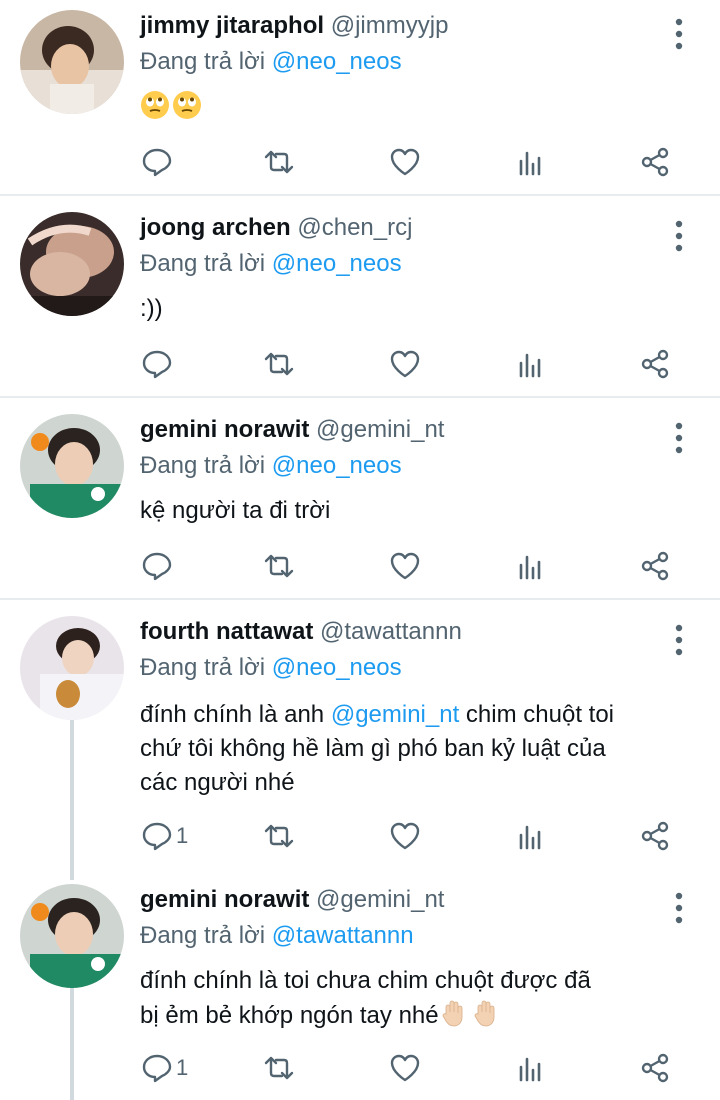 Image resolution: width=720 pixels, height=1100 pixels. Describe the element at coordinates (420, 1015) in the screenshot. I see `tweet-text-line: bị ẻm bẻ khớp ngón tay nhé` at that location.